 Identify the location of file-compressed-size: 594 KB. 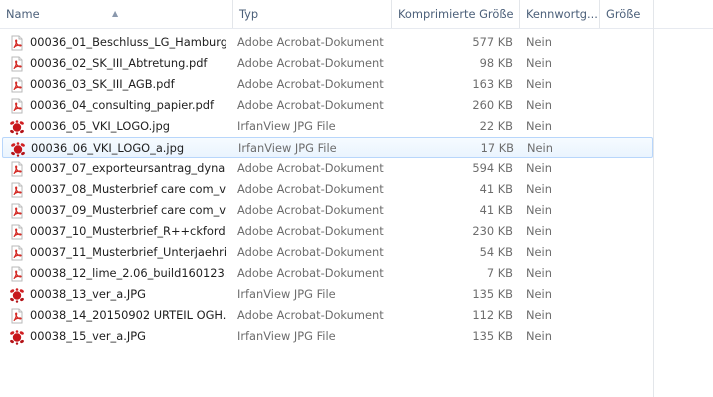
(492, 168).